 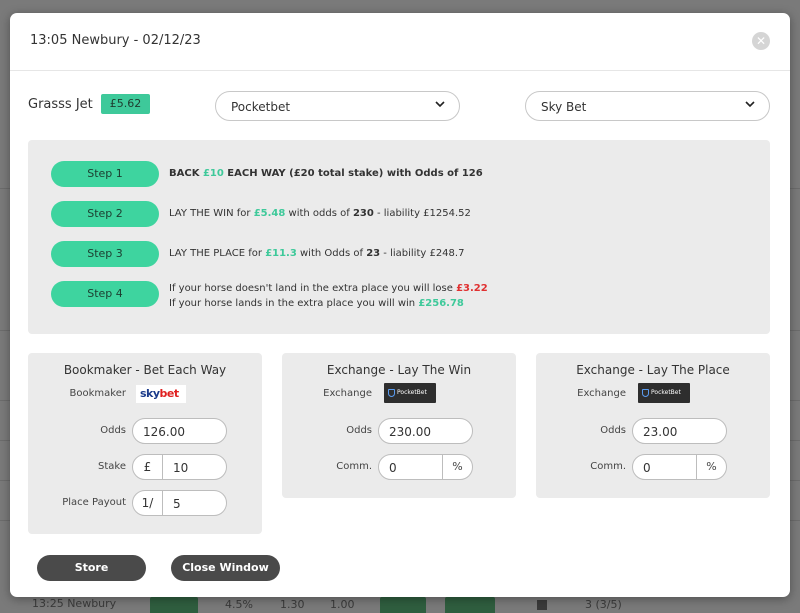 I want to click on bg-row-value: 3 (3/5), so click(x=603, y=604).